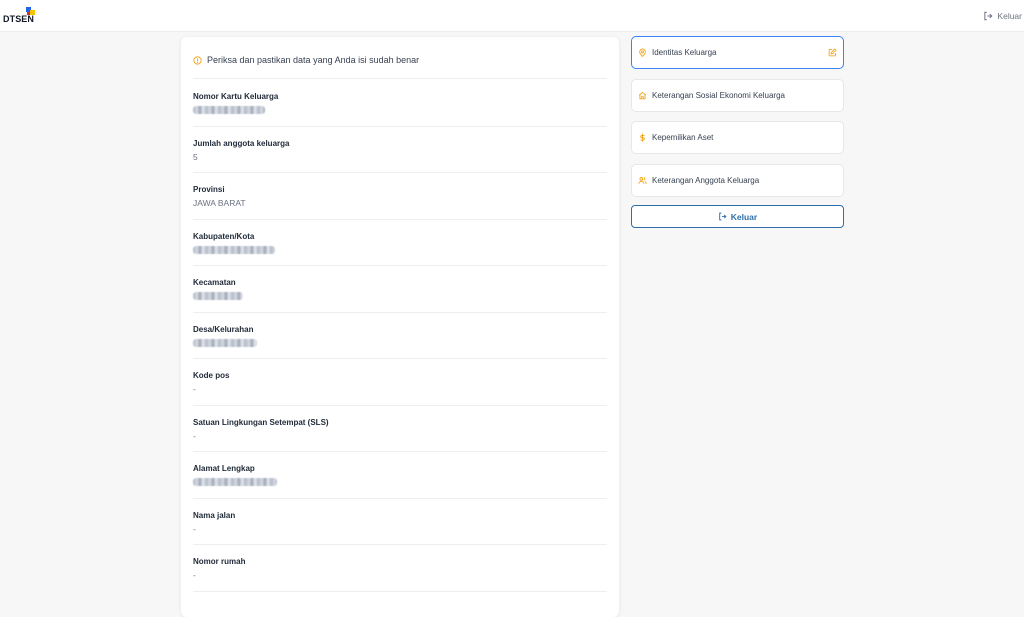  I want to click on field-label: Desa/Kelurahan, so click(223, 329).